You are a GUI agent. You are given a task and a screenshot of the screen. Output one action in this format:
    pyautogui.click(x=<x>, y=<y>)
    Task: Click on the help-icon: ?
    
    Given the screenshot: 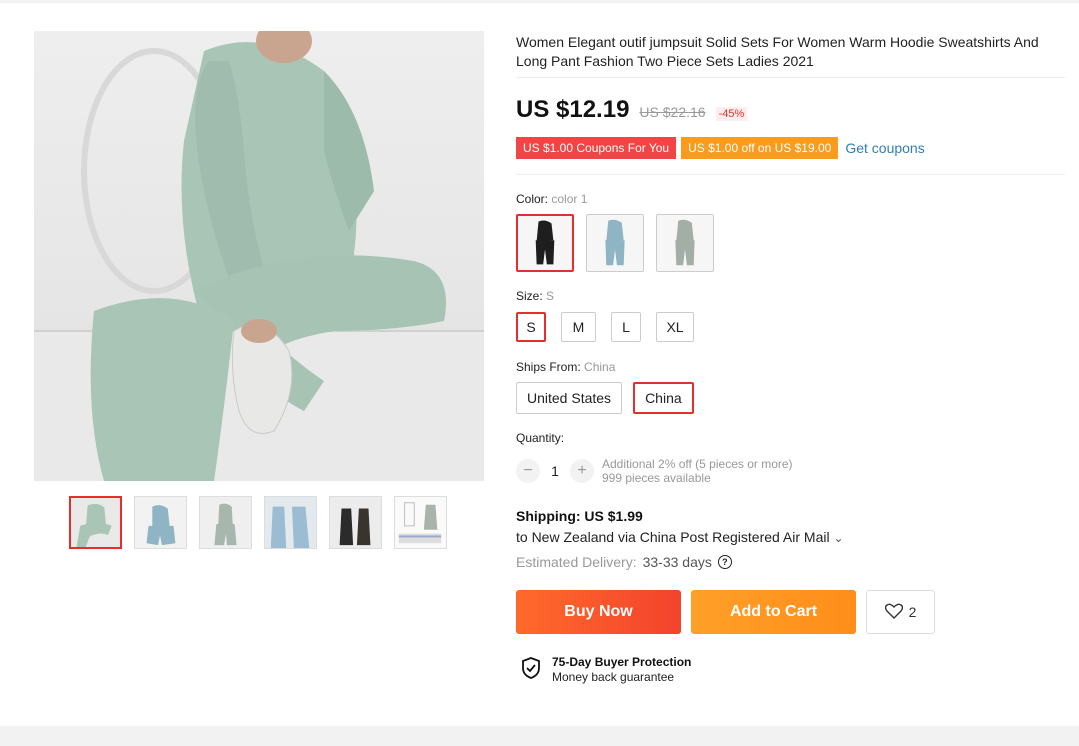 What is the action you would take?
    pyautogui.click(x=724, y=562)
    